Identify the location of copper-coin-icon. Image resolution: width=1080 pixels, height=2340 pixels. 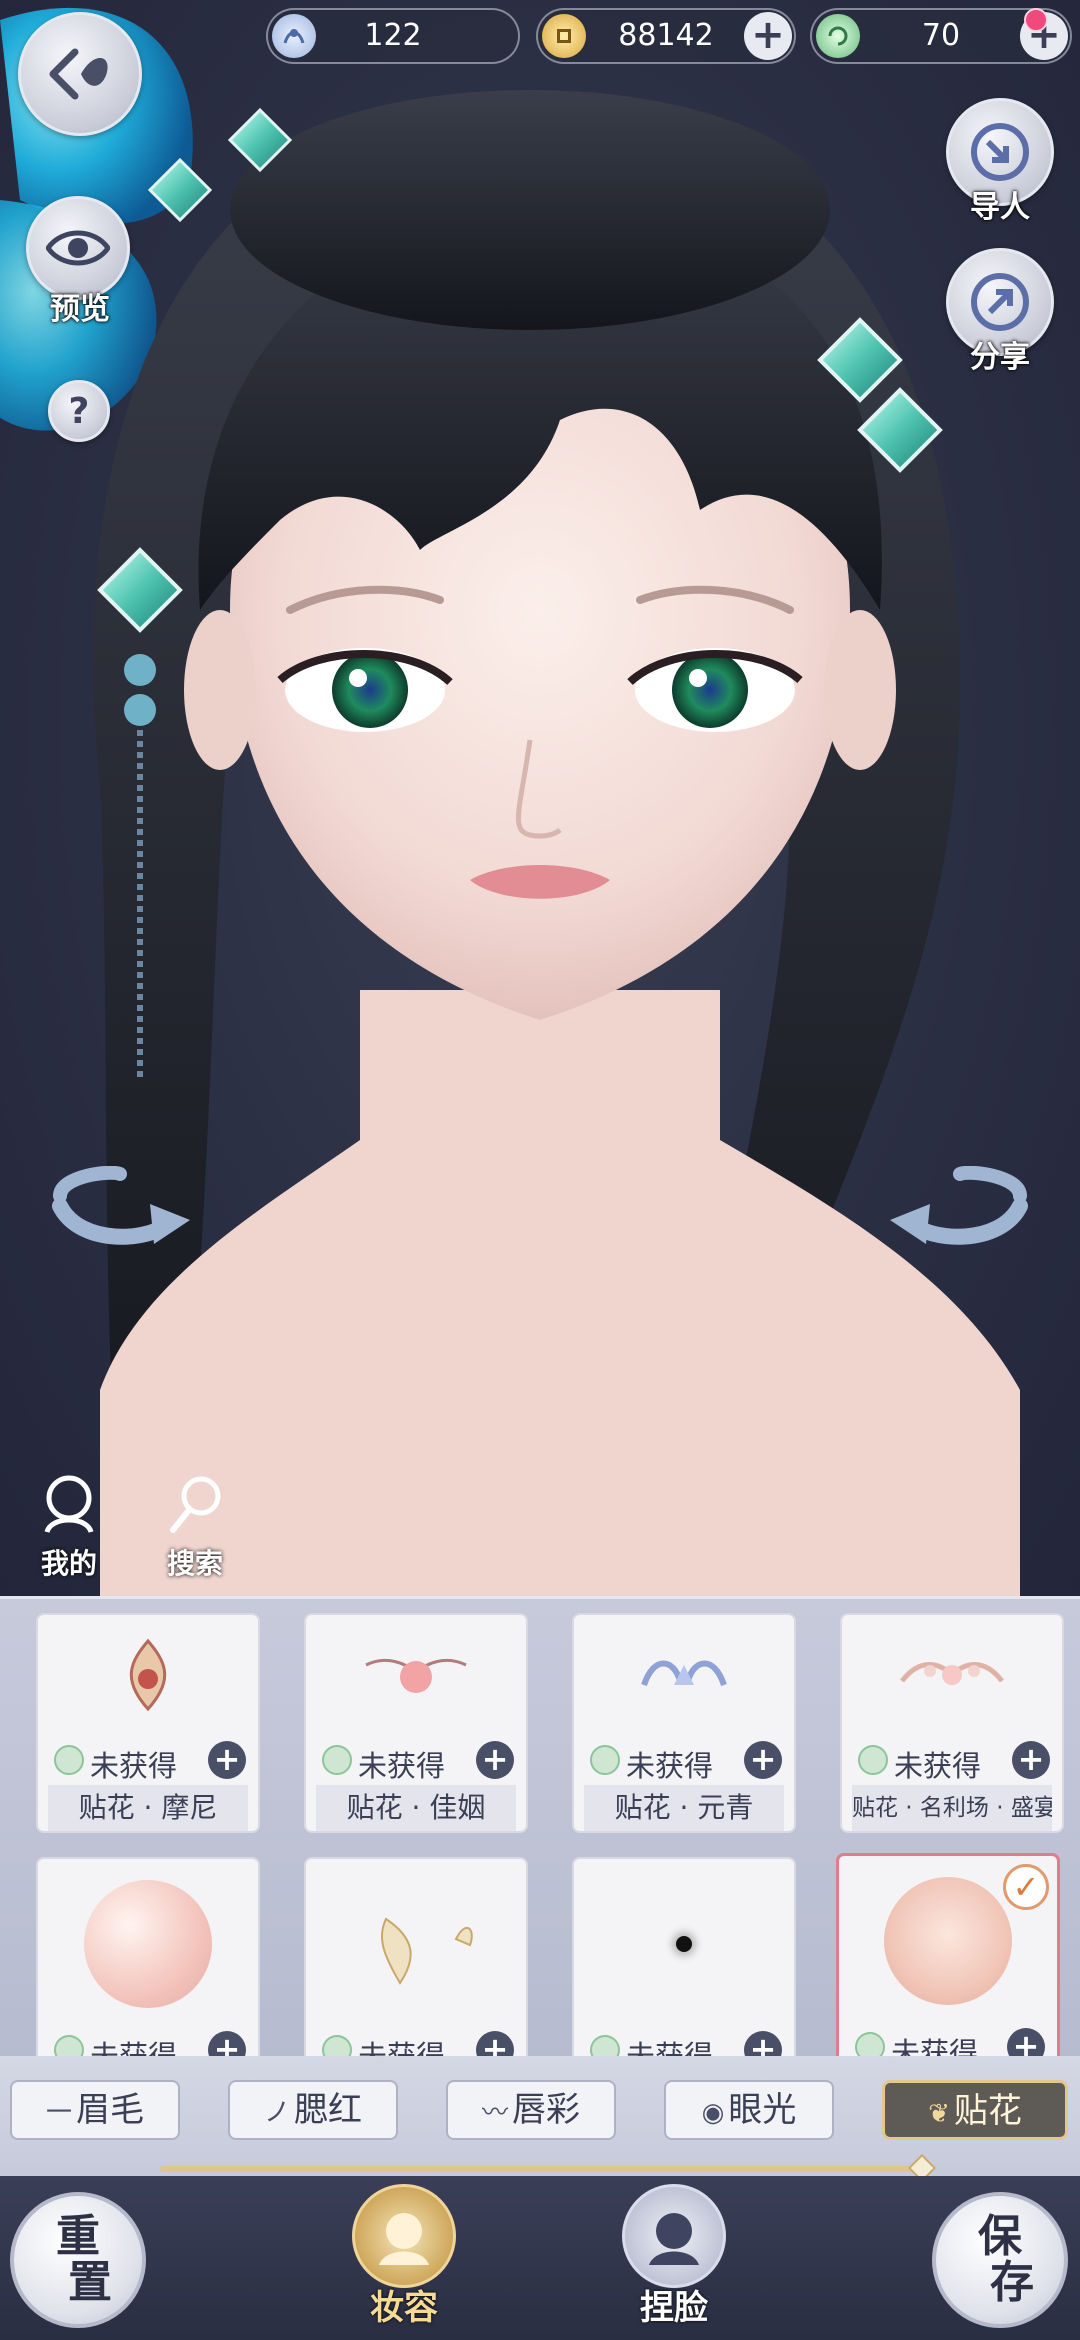
(564, 36).